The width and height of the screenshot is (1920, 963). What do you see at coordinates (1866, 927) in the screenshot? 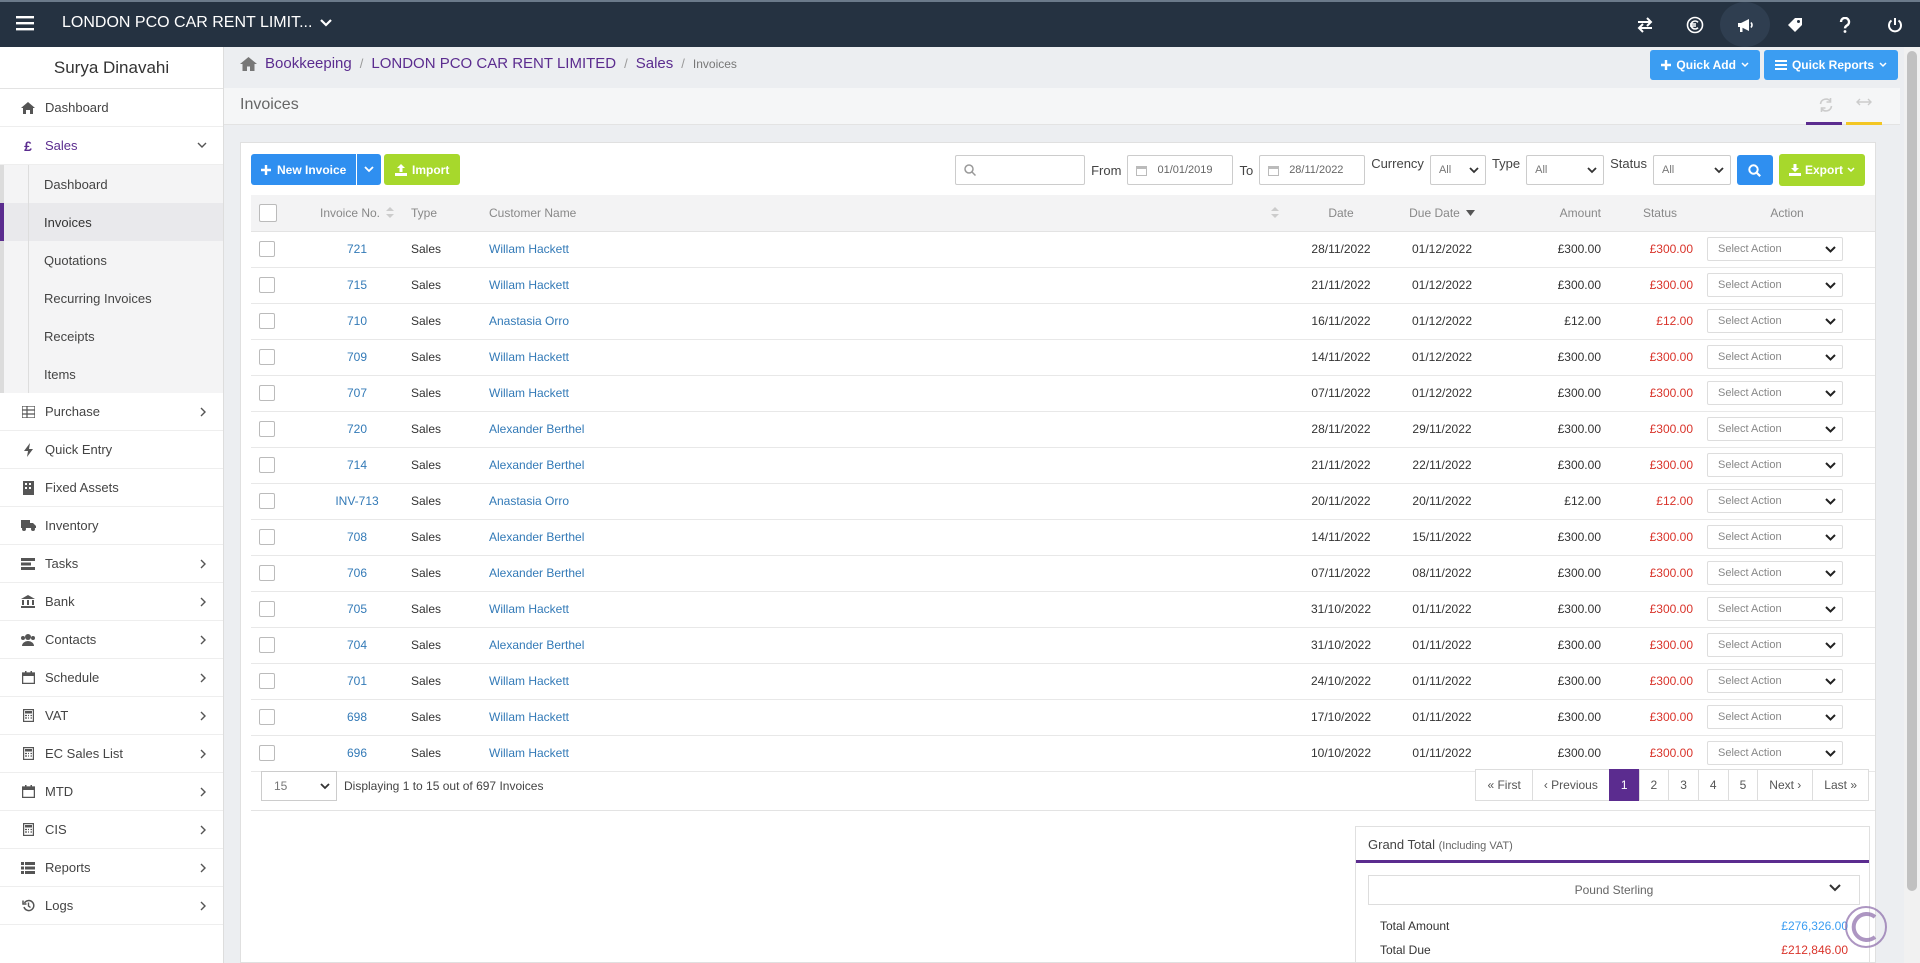
I see `chat-widget-icon` at bounding box center [1866, 927].